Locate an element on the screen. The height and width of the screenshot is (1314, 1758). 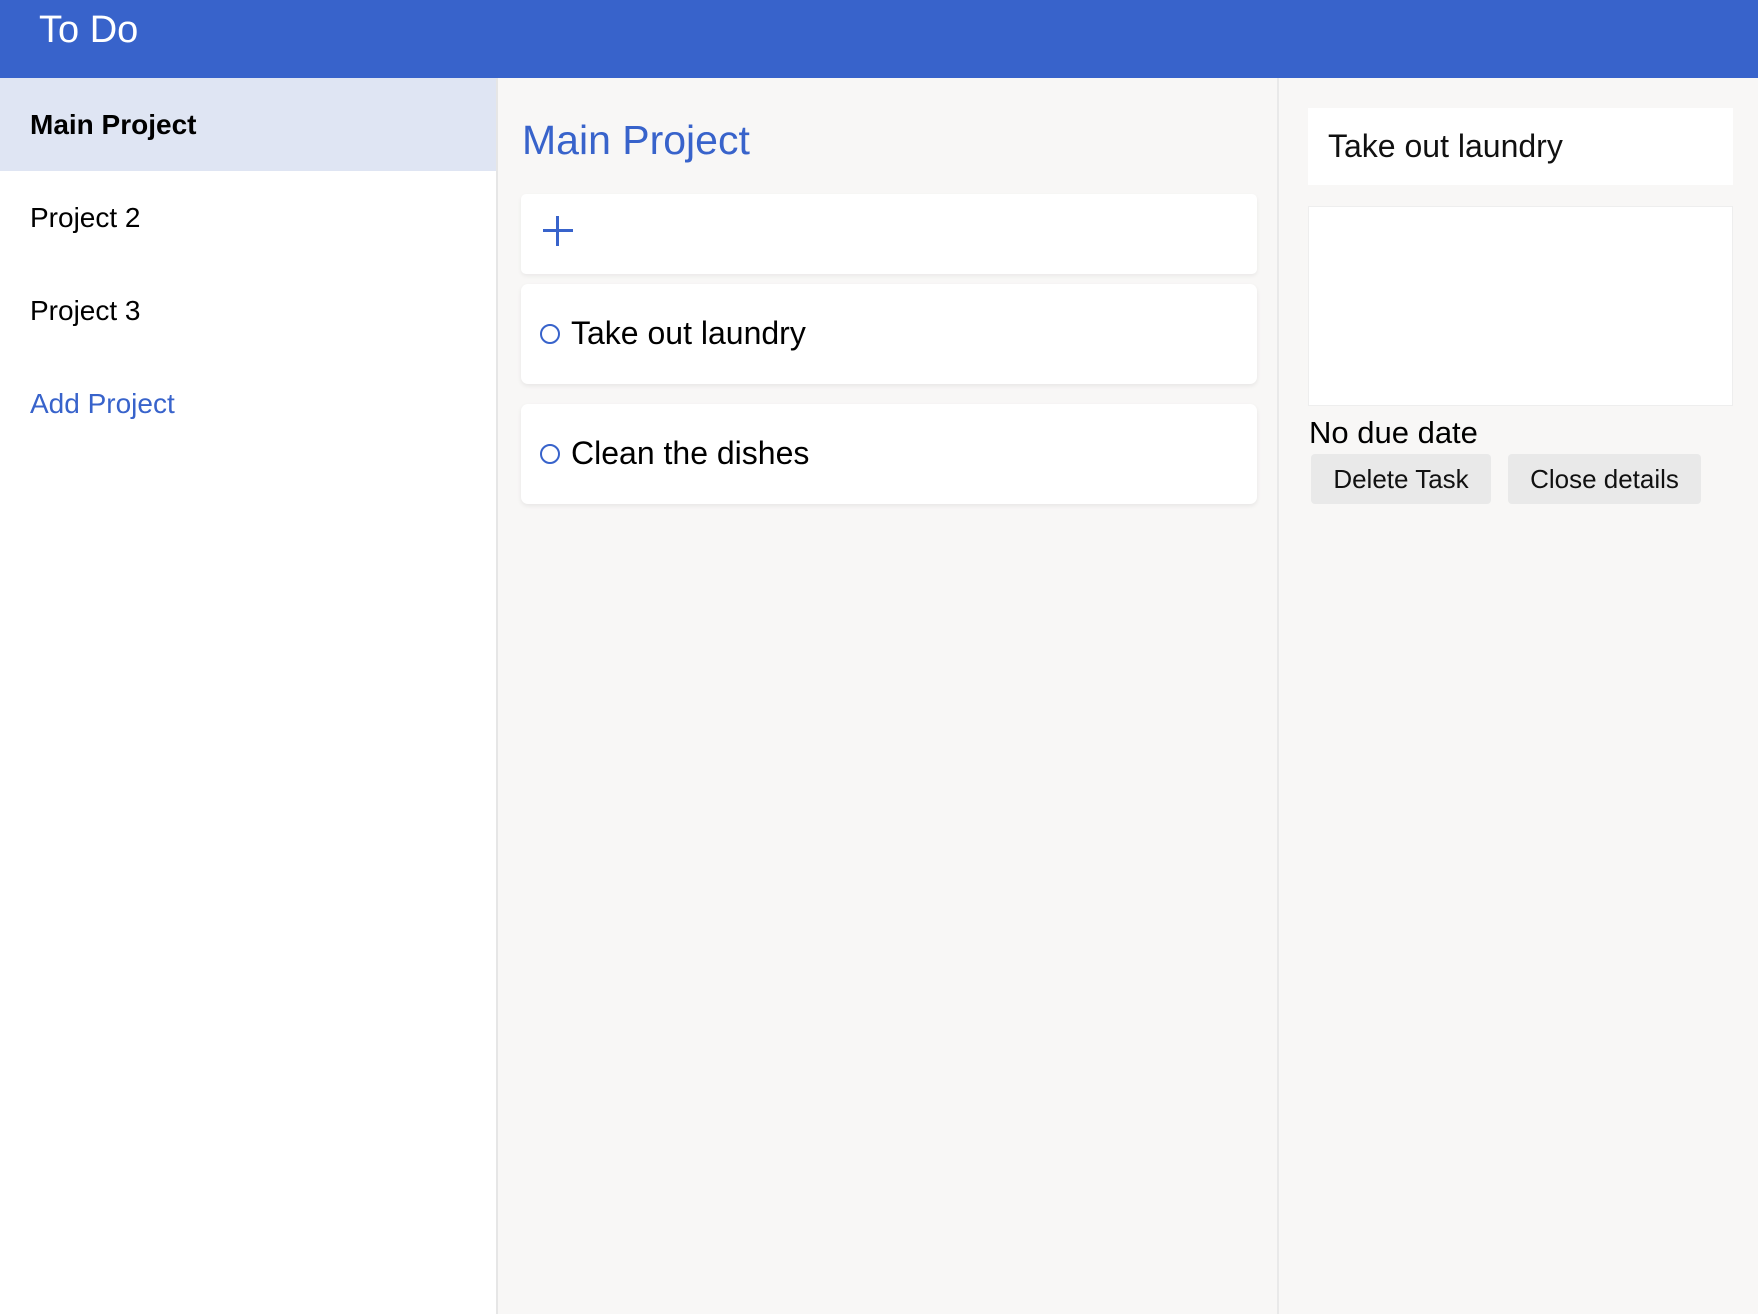
sidebar-item-main-project: Main Project is located at coordinates (248, 124).